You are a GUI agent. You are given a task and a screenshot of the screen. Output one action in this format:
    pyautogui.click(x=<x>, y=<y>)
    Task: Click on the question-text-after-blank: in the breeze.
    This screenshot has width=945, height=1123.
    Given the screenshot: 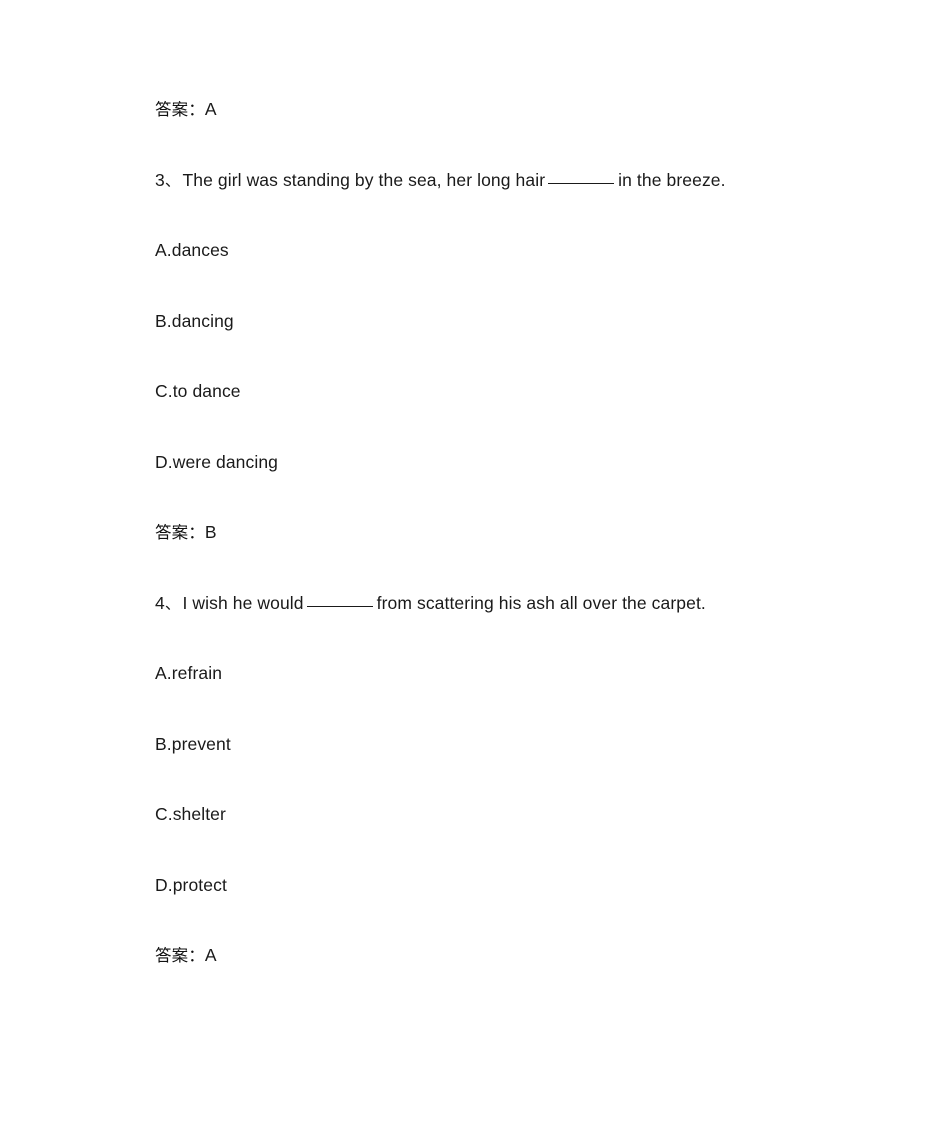 What is the action you would take?
    pyautogui.click(x=672, y=179)
    